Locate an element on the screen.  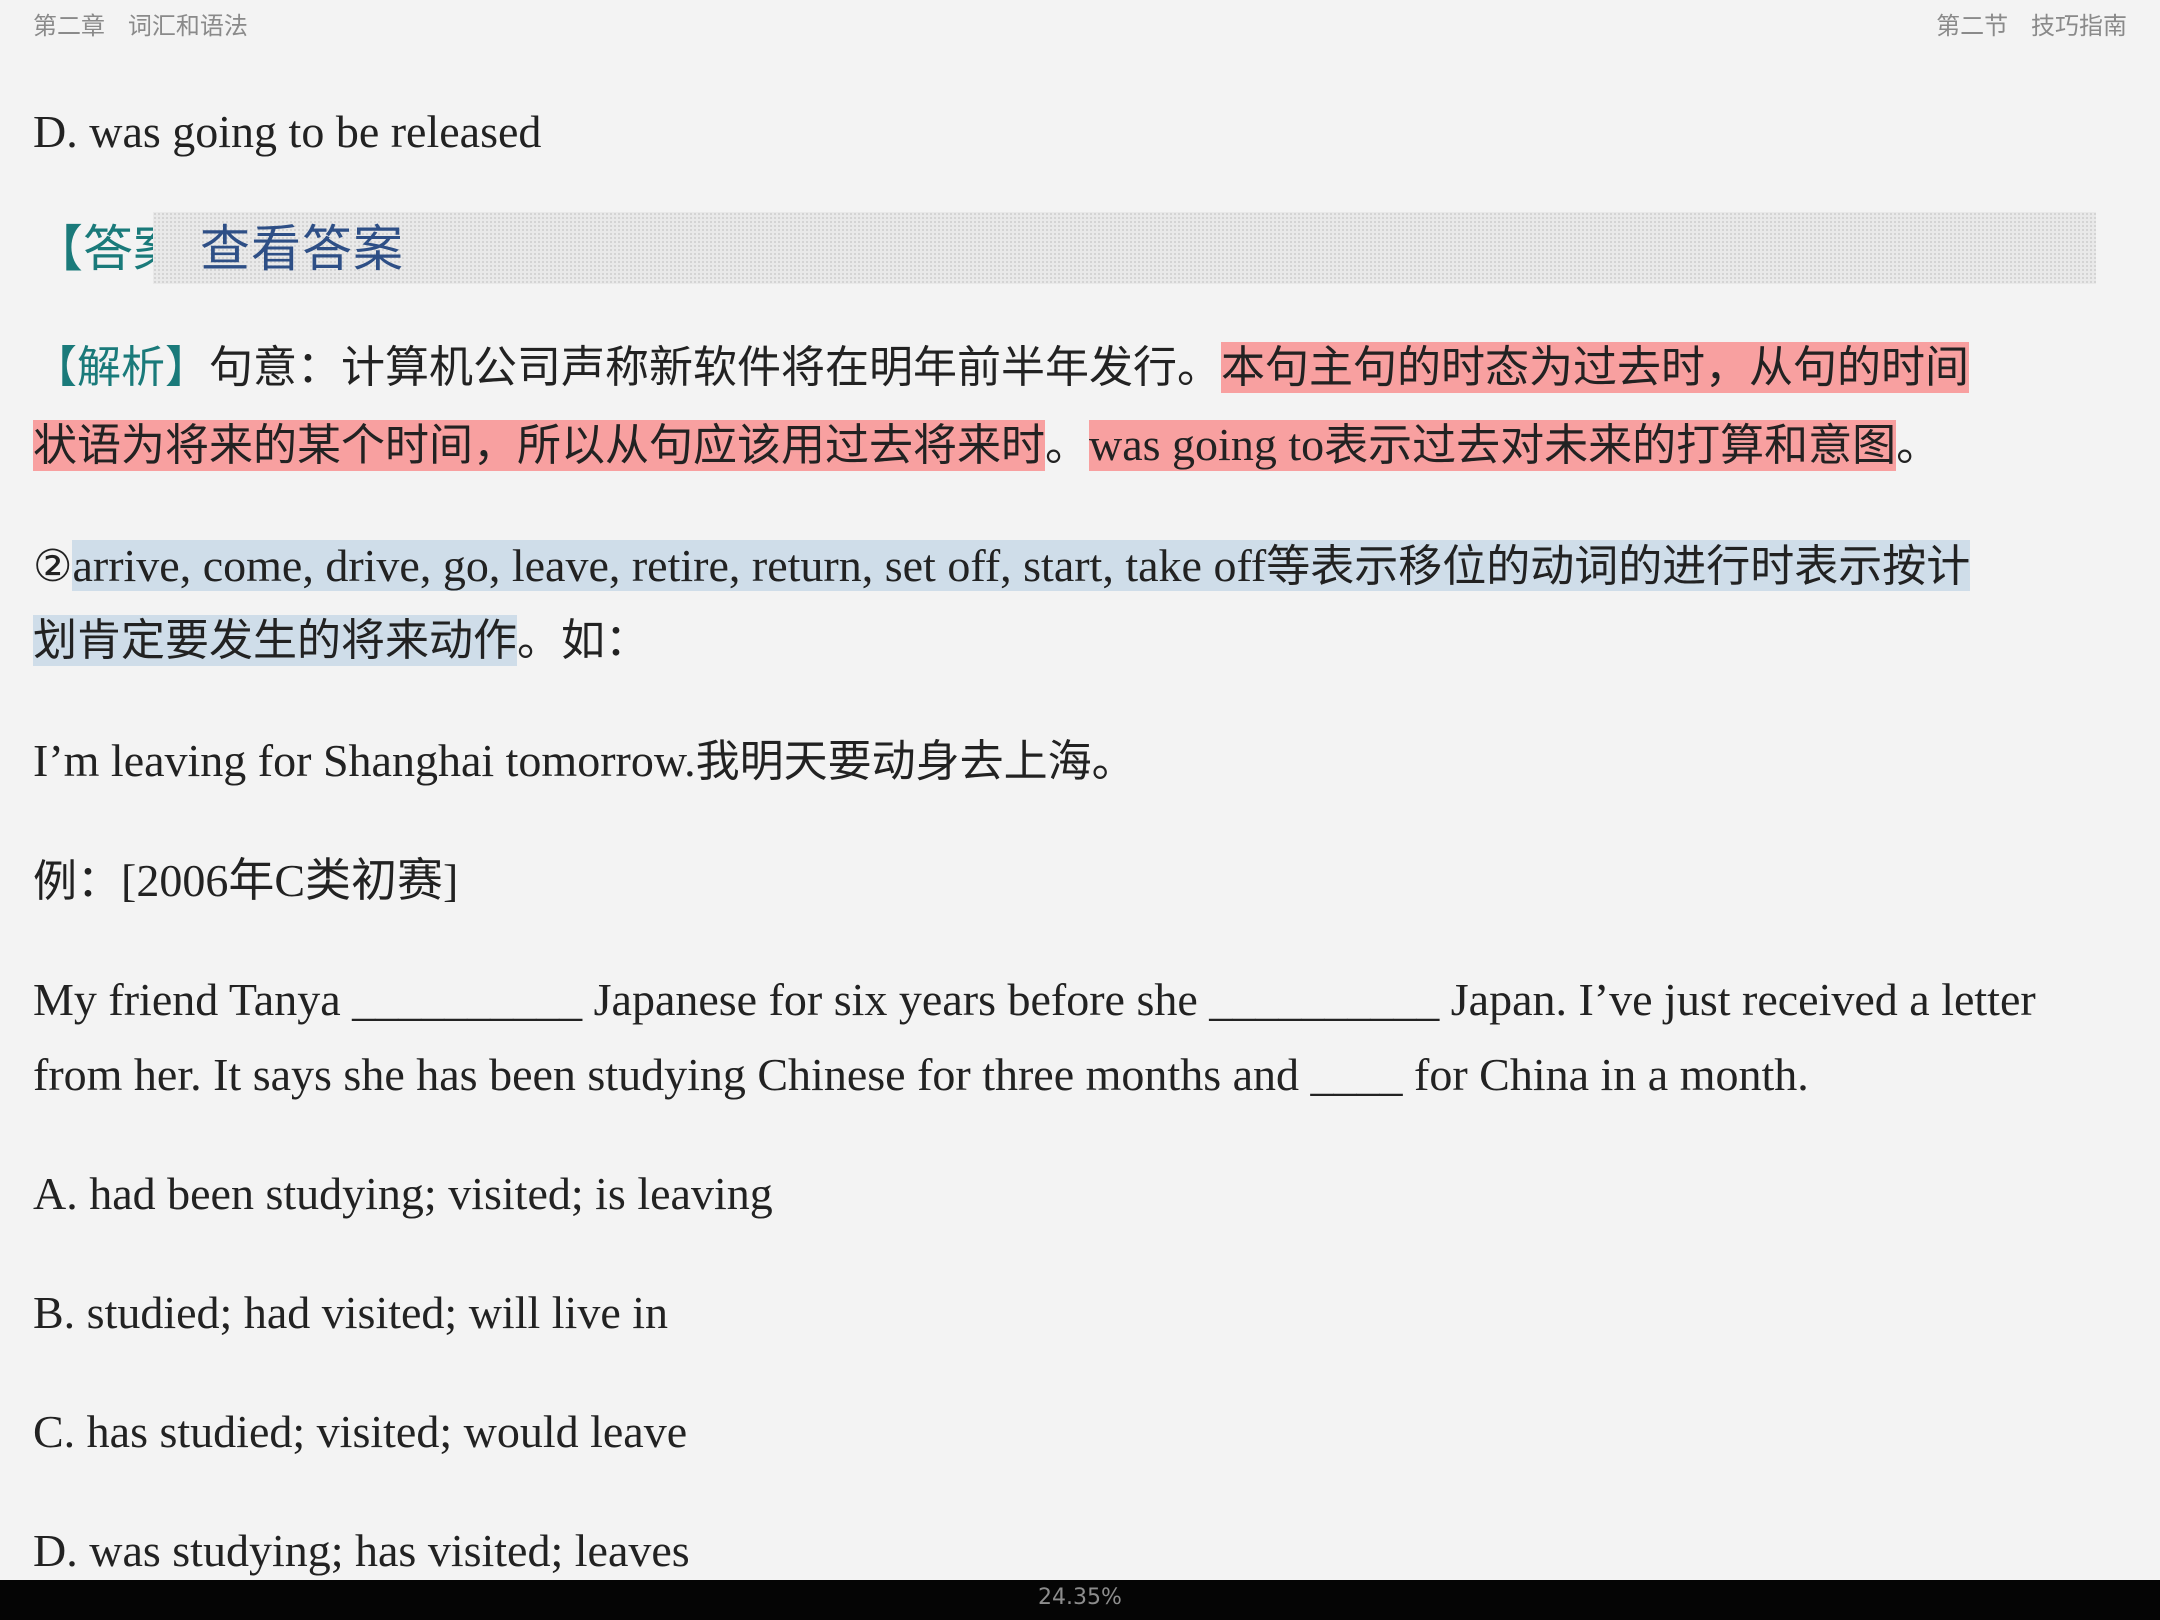
option-d-previous: D. was going to be released is located at coordinates (287, 131).